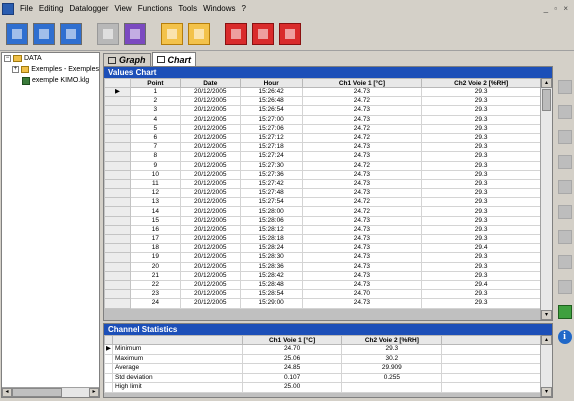 The height and width of the screenshot is (401, 574). I want to click on table-row: 3 20/12/2005 15:26:54 24.73 29.3, so click(322, 110).